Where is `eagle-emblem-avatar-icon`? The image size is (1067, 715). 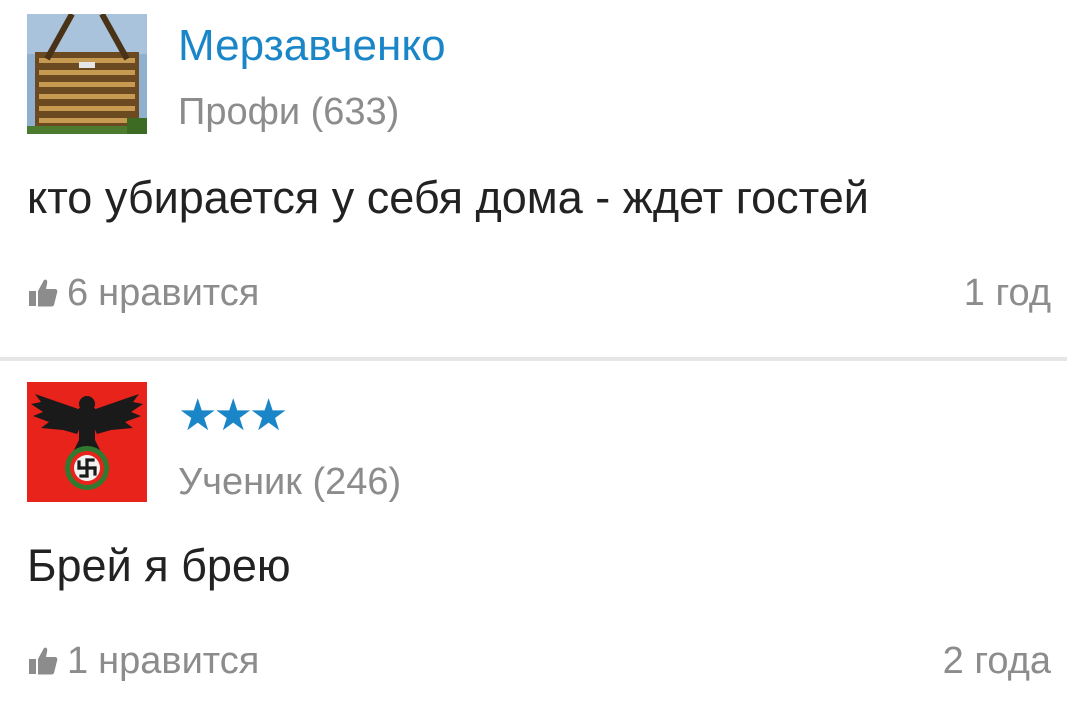
eagle-emblem-avatar-icon is located at coordinates (87, 442).